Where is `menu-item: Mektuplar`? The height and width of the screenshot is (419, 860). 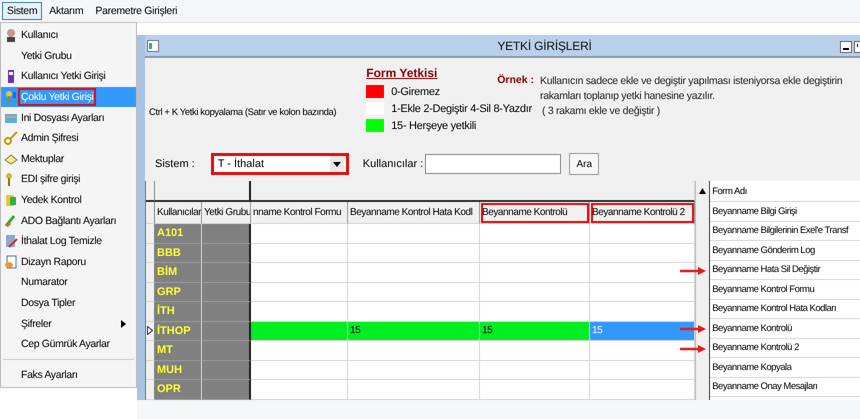
menu-item: Mektuplar is located at coordinates (68, 159).